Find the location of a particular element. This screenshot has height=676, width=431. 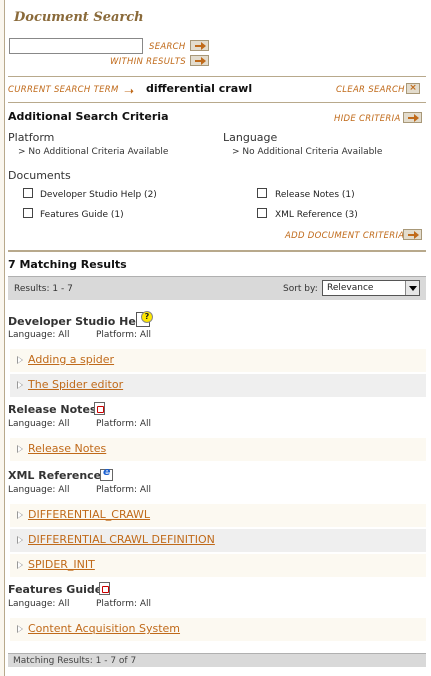

results-toolbar: Results: 1 - 7 Sort by: Relevance is located at coordinates (217, 288).